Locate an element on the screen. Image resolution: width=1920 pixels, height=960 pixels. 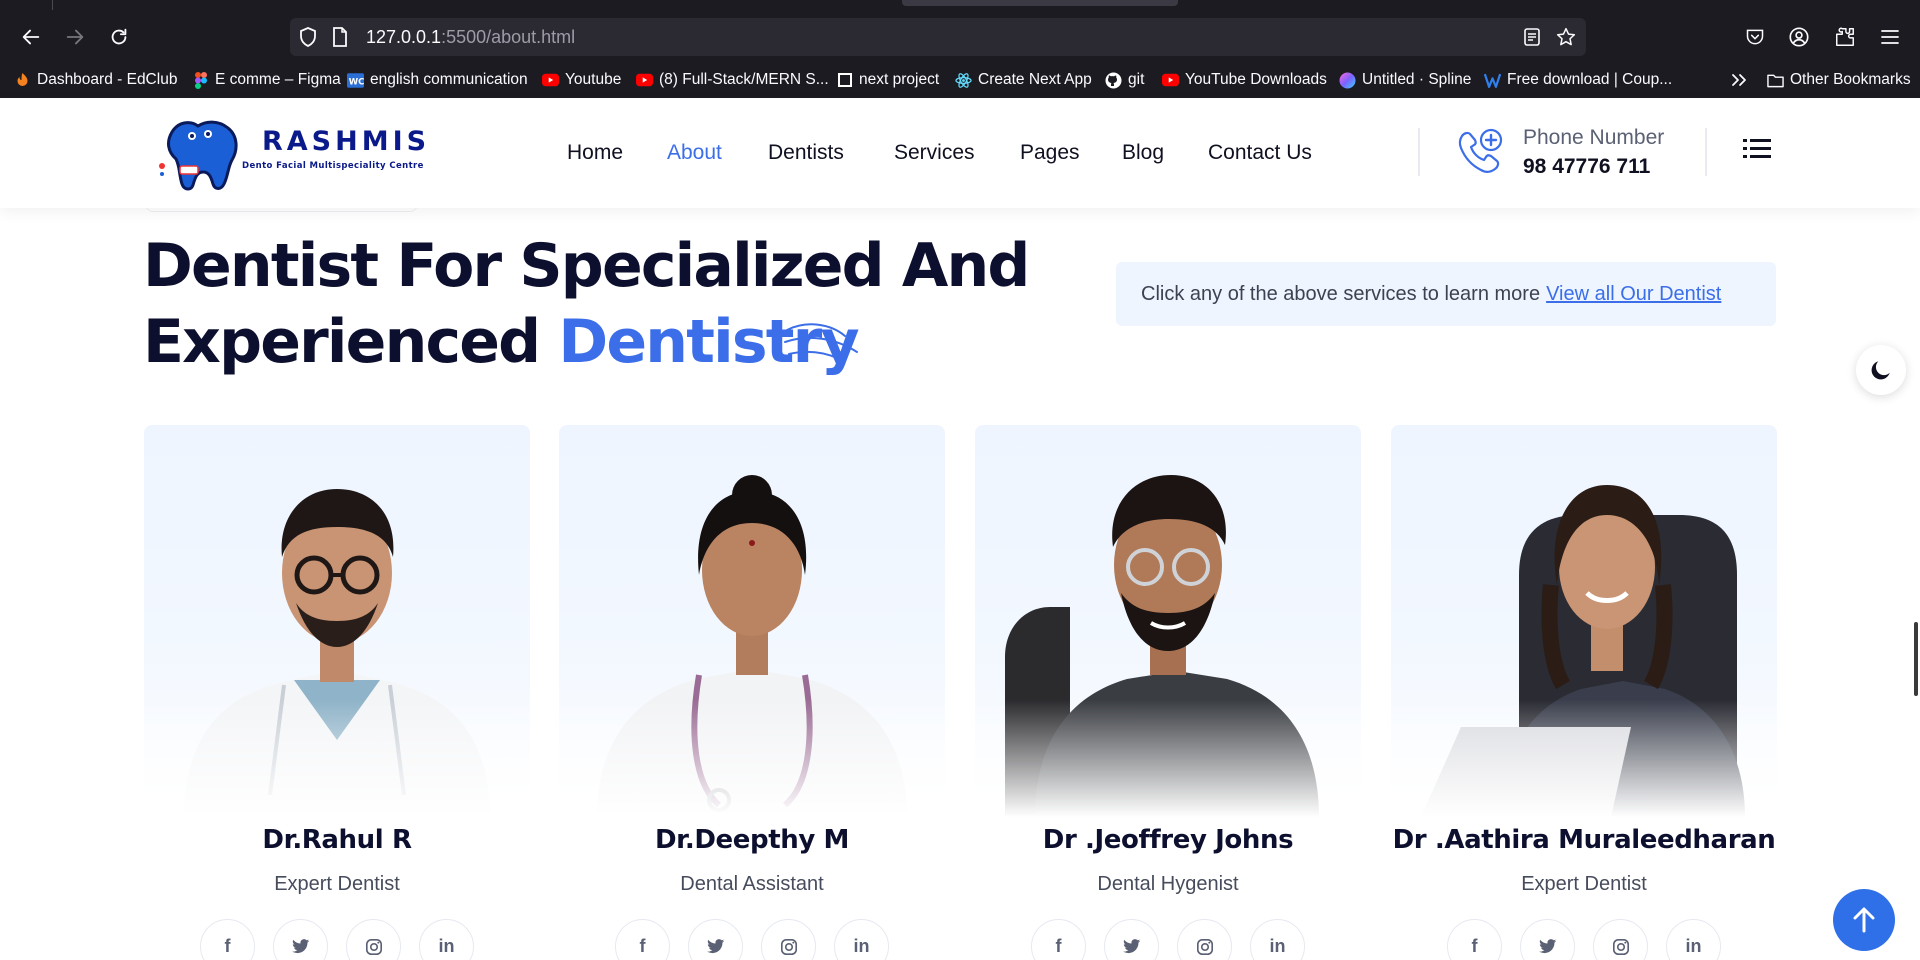
phone-number: 98 47776 711 is located at coordinates (1586, 167).